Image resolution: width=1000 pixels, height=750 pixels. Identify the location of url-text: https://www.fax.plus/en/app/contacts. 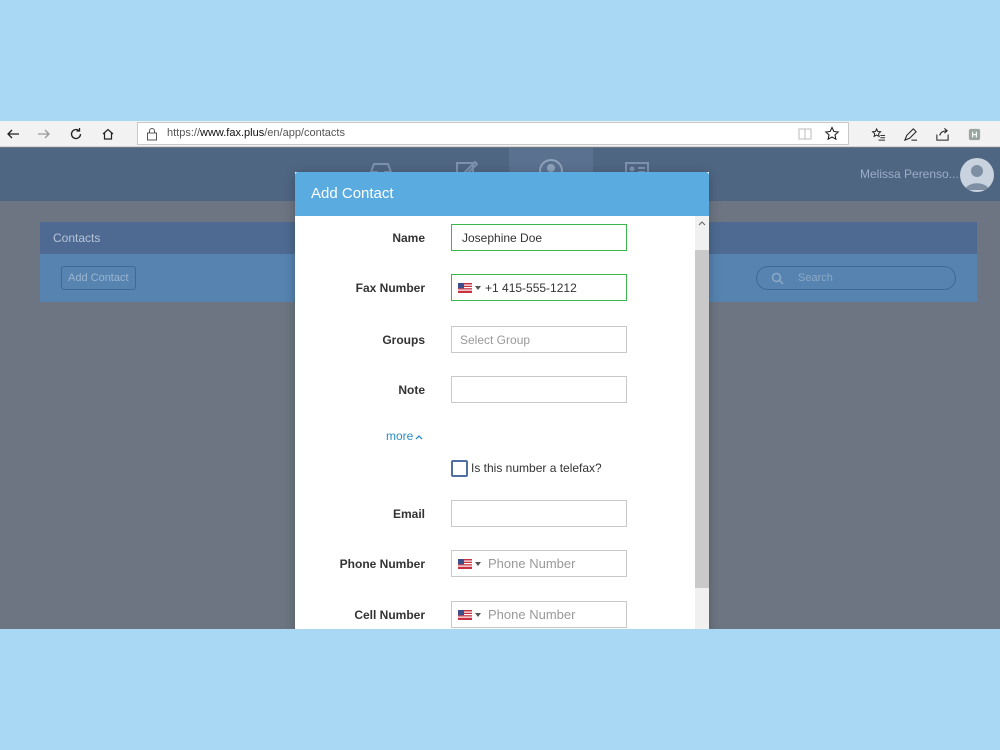
(256, 133).